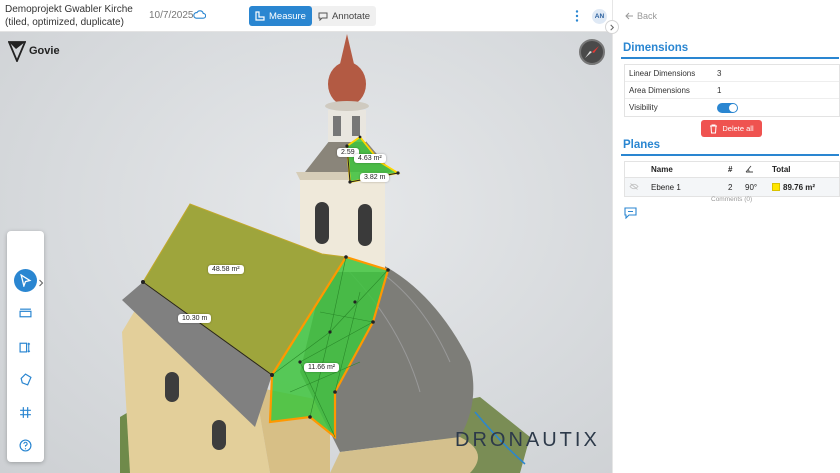 Image resolution: width=840 pixels, height=473 pixels. I want to click on polygon-tool-button, so click(25, 379).